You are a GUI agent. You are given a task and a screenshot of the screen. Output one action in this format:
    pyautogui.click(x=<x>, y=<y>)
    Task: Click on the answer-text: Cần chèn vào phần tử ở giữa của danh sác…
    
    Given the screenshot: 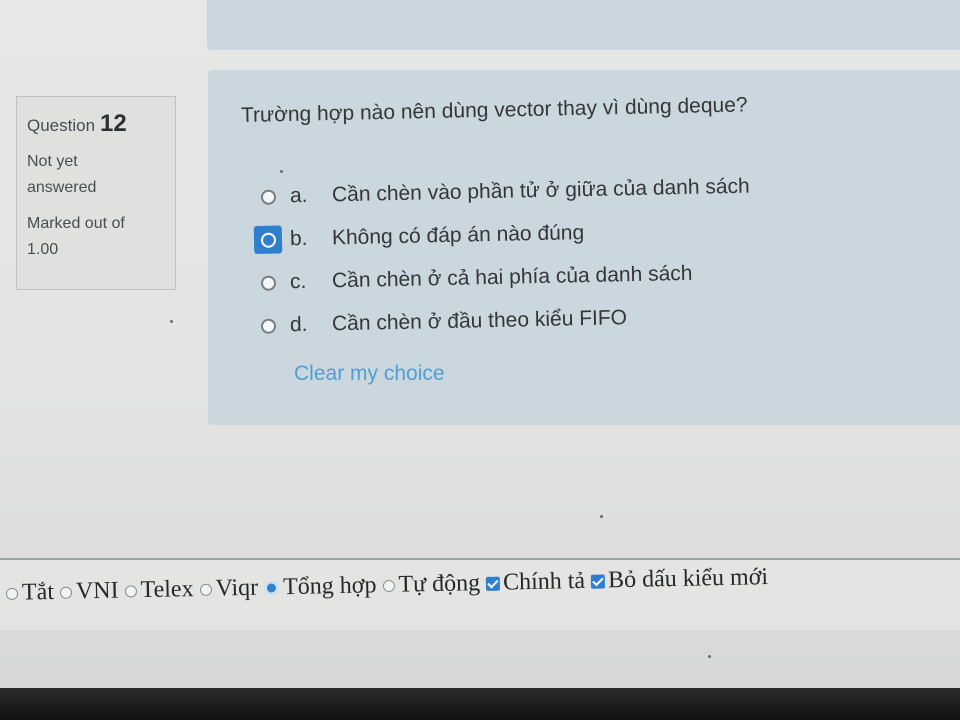 What is the action you would take?
    pyautogui.click(x=540, y=190)
    